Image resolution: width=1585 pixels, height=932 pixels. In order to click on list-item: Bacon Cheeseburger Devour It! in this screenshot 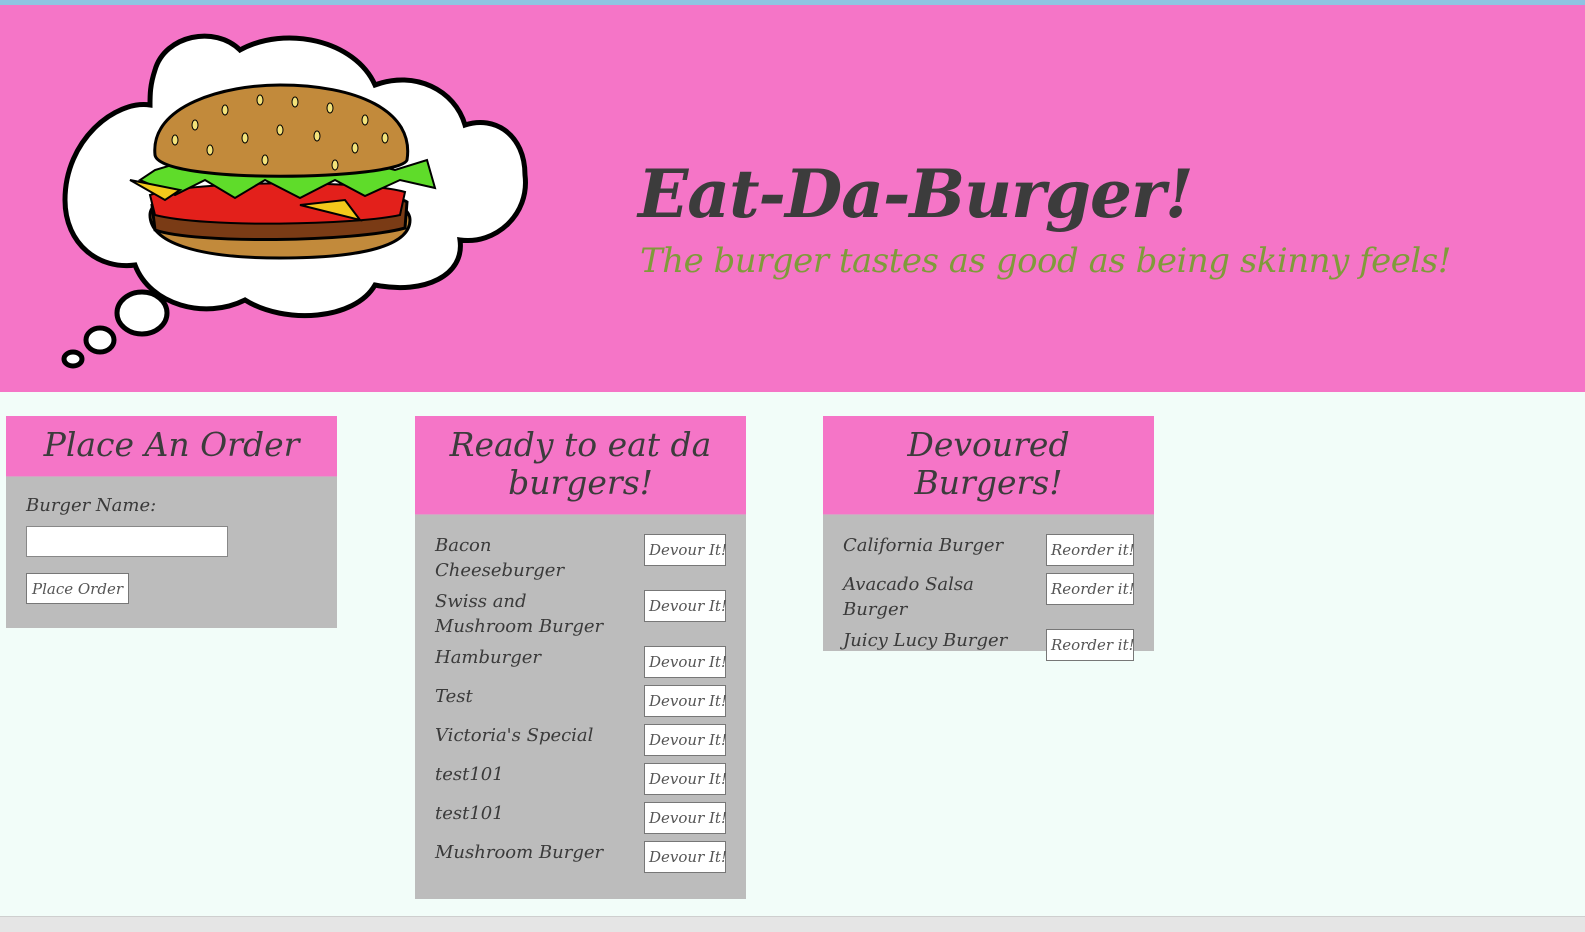, I will do `click(581, 560)`.